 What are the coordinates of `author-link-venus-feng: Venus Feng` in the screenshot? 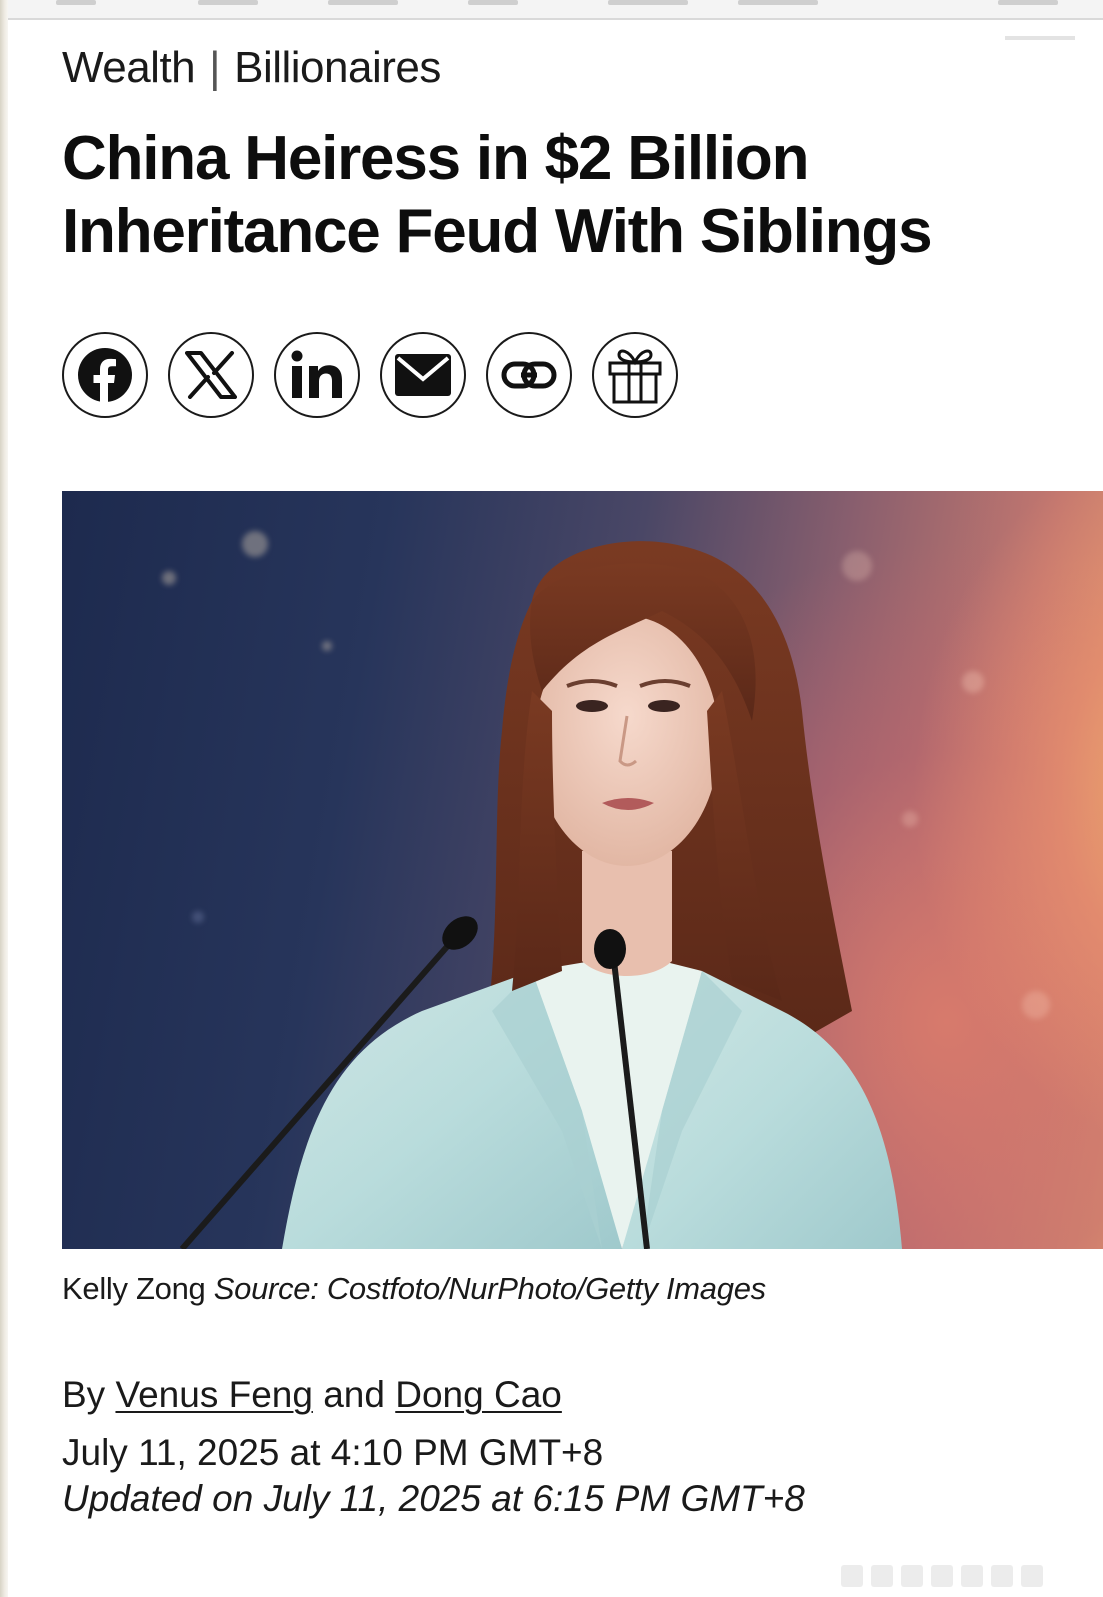 It's located at (213, 1394).